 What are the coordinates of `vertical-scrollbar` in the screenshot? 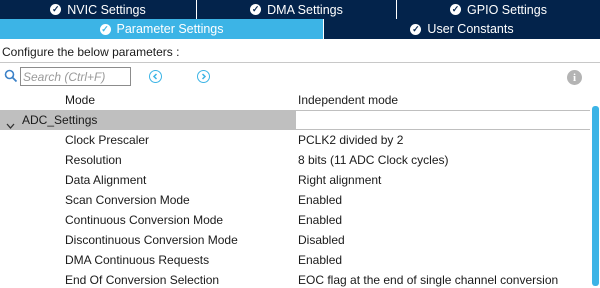 It's located at (595, 189).